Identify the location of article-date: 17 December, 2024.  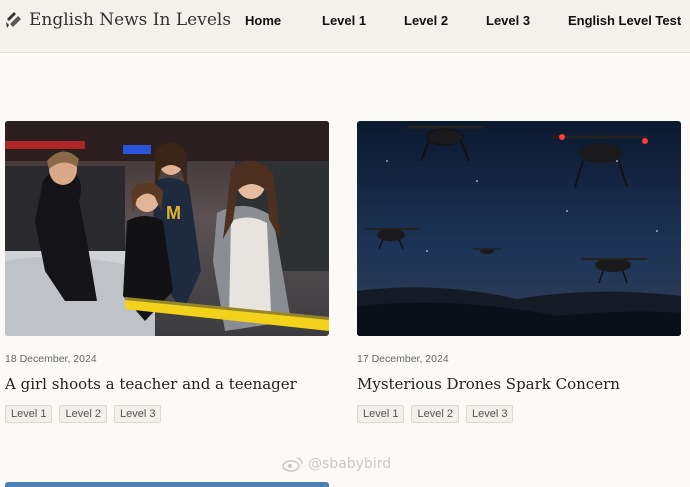
(403, 359).